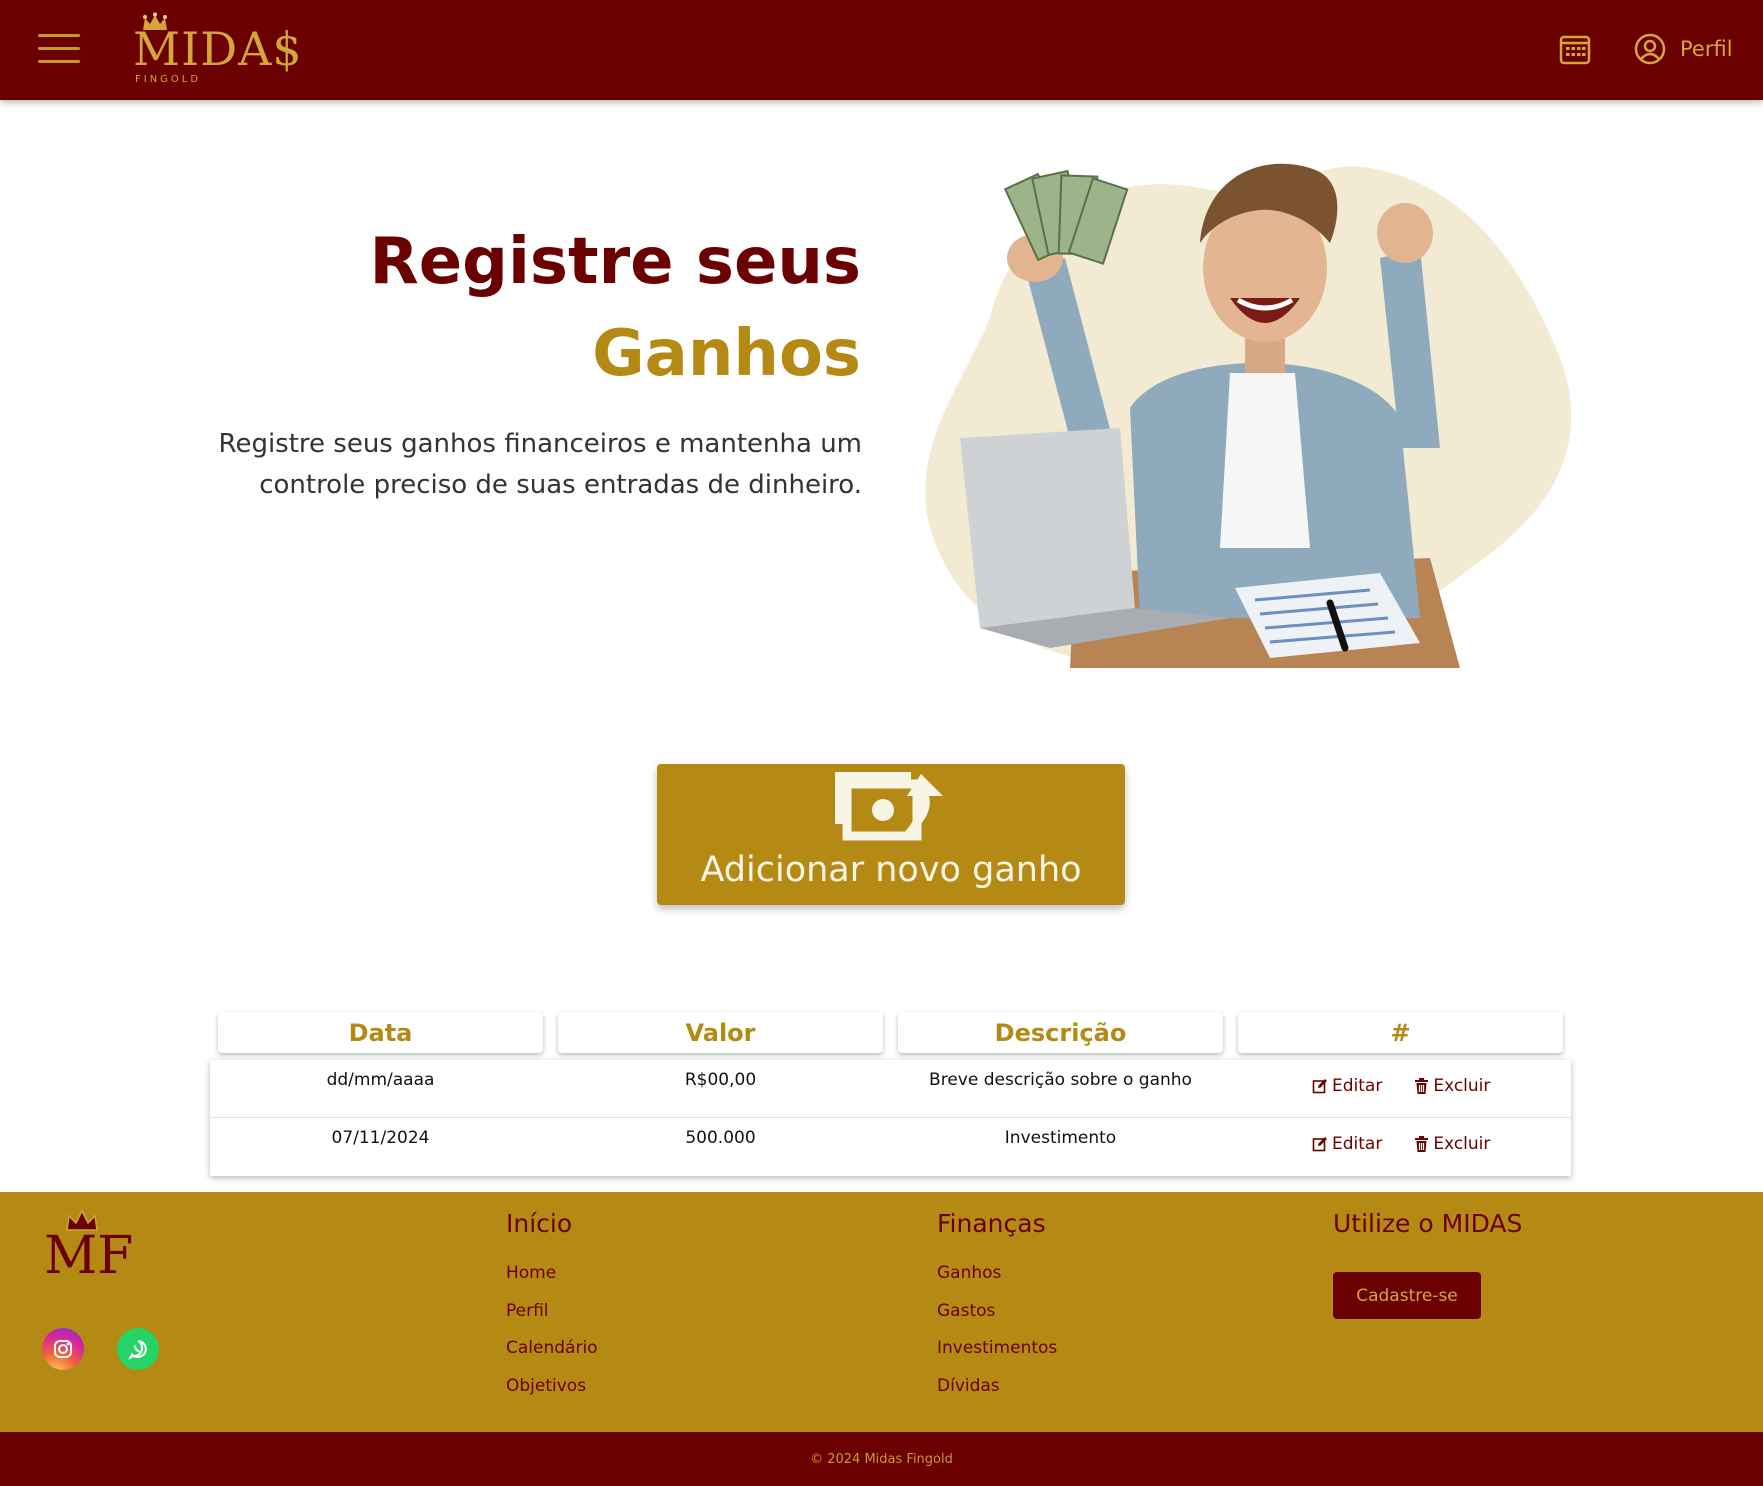 The image size is (1763, 1486). What do you see at coordinates (881, 50) in the screenshot?
I see `top-navbar: MIDA$ FINGOLD Perfil` at bounding box center [881, 50].